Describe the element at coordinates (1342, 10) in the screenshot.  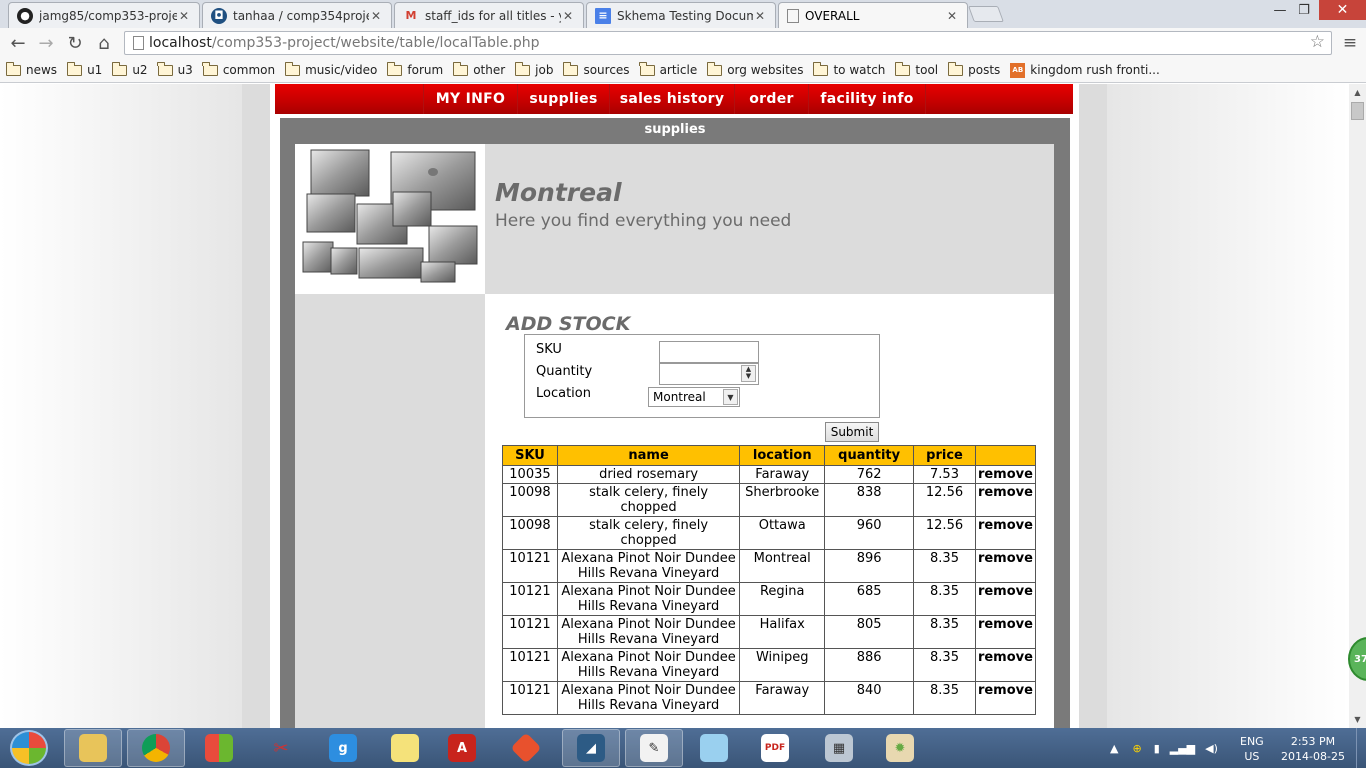
I see `window-close-button: ✕` at that location.